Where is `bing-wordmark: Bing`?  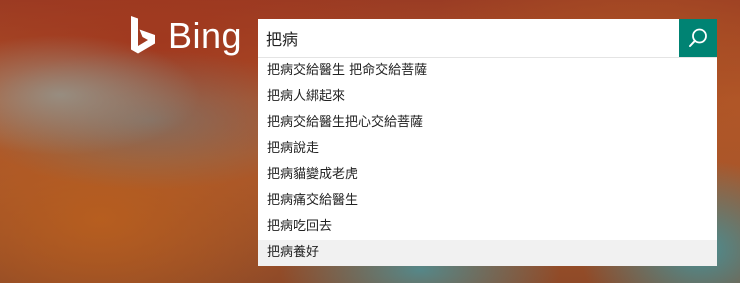 bing-wordmark: Bing is located at coordinates (205, 35).